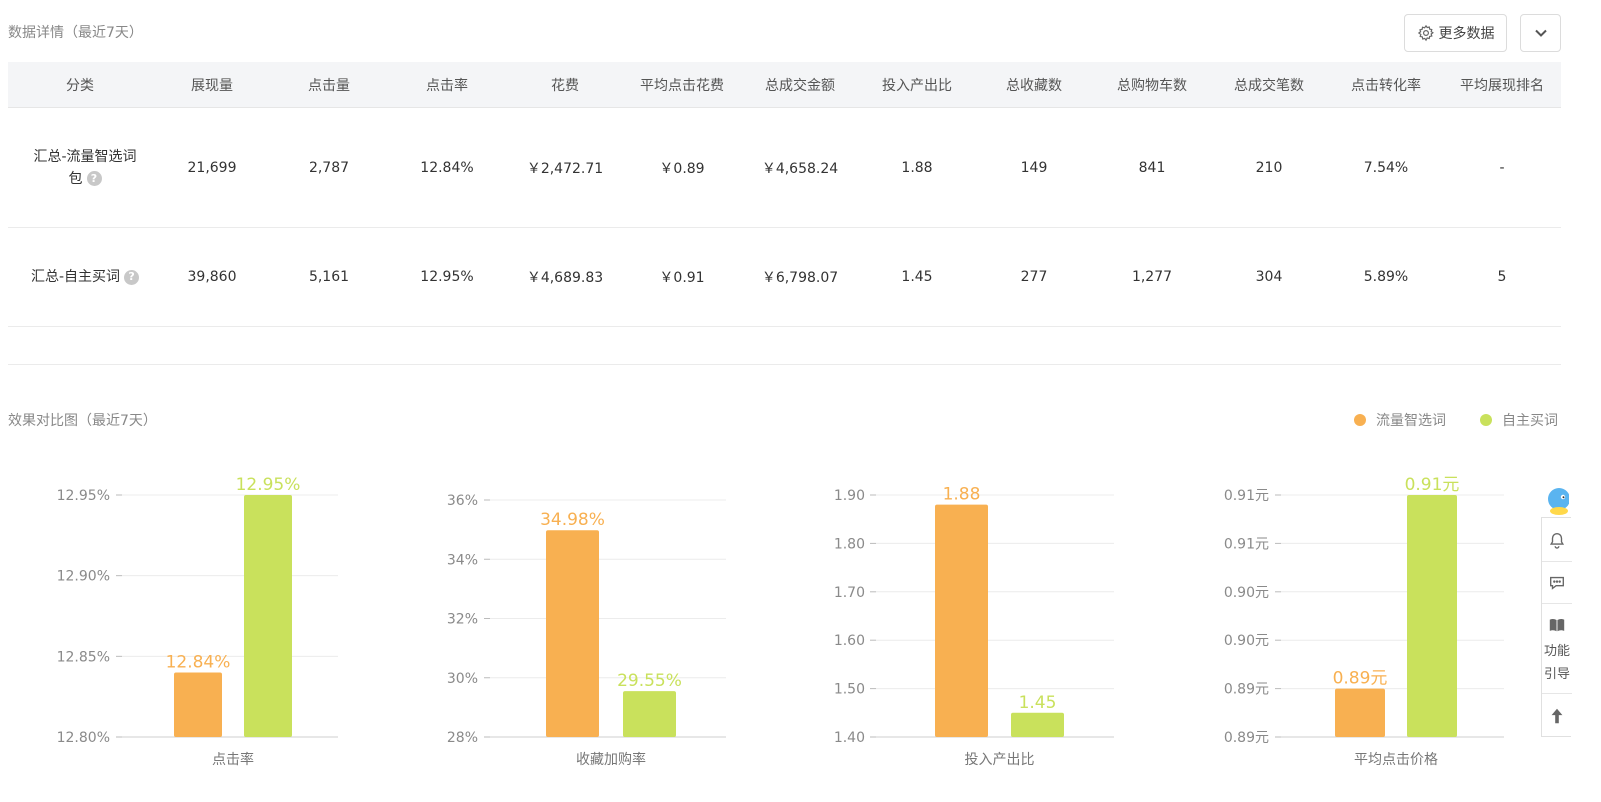  I want to click on y-tick-label: 12.80%, so click(83, 738).